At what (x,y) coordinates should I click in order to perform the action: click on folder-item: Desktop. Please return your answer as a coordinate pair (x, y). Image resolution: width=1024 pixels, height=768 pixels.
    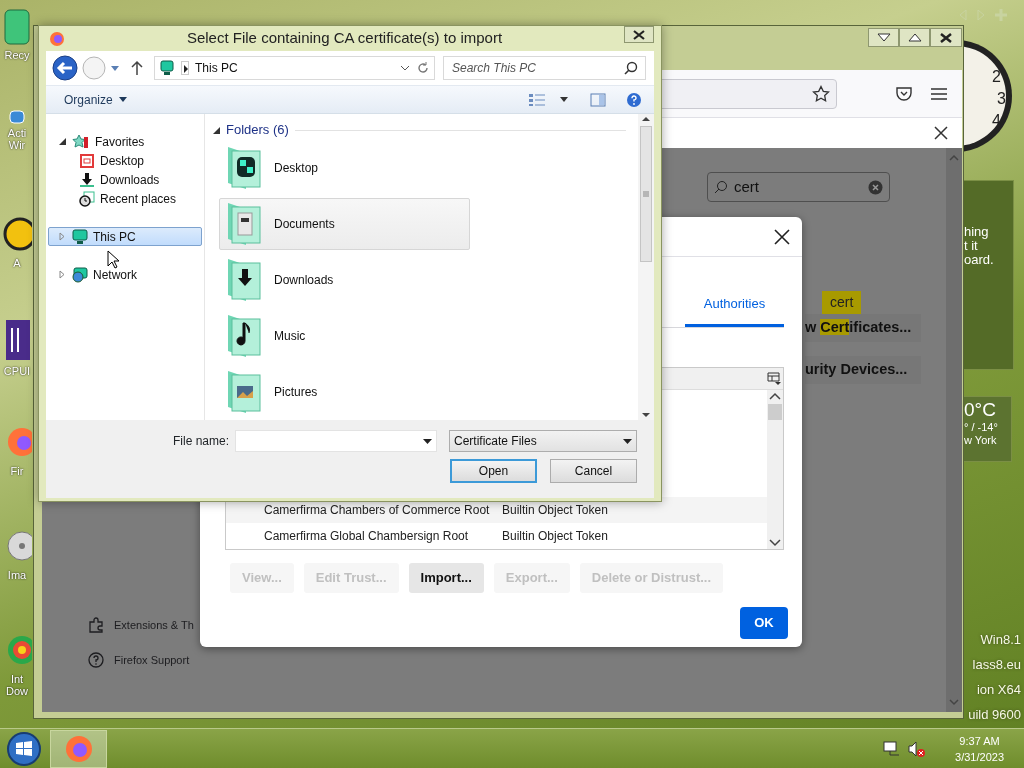
    Looking at the image, I should click on (344, 168).